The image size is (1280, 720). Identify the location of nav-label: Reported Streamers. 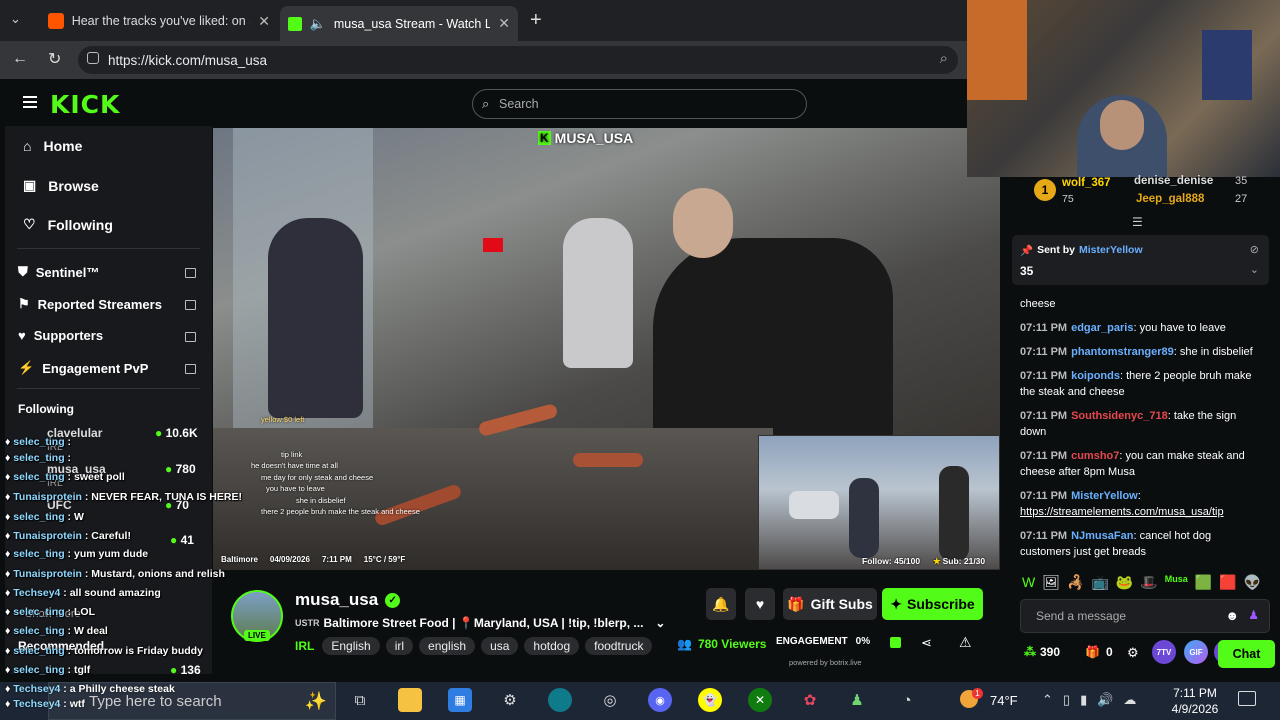
(99, 304).